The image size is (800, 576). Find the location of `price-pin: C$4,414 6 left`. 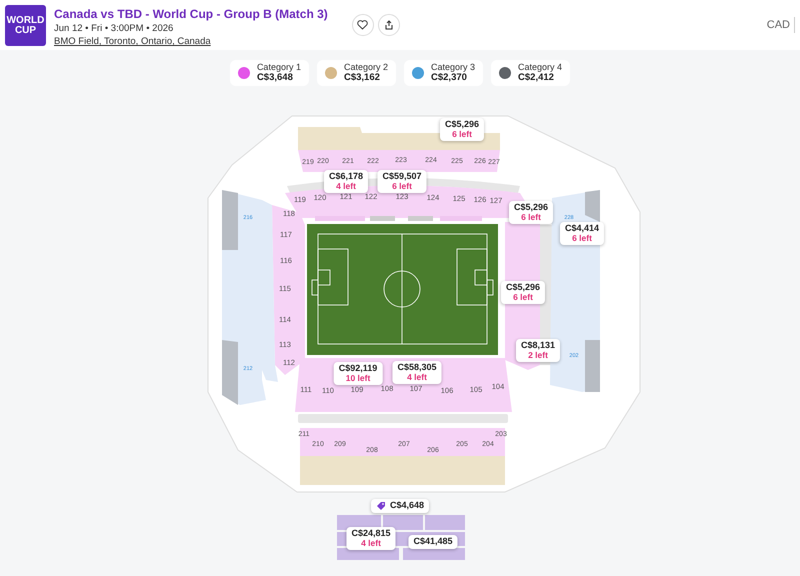

price-pin: C$4,414 6 left is located at coordinates (582, 234).